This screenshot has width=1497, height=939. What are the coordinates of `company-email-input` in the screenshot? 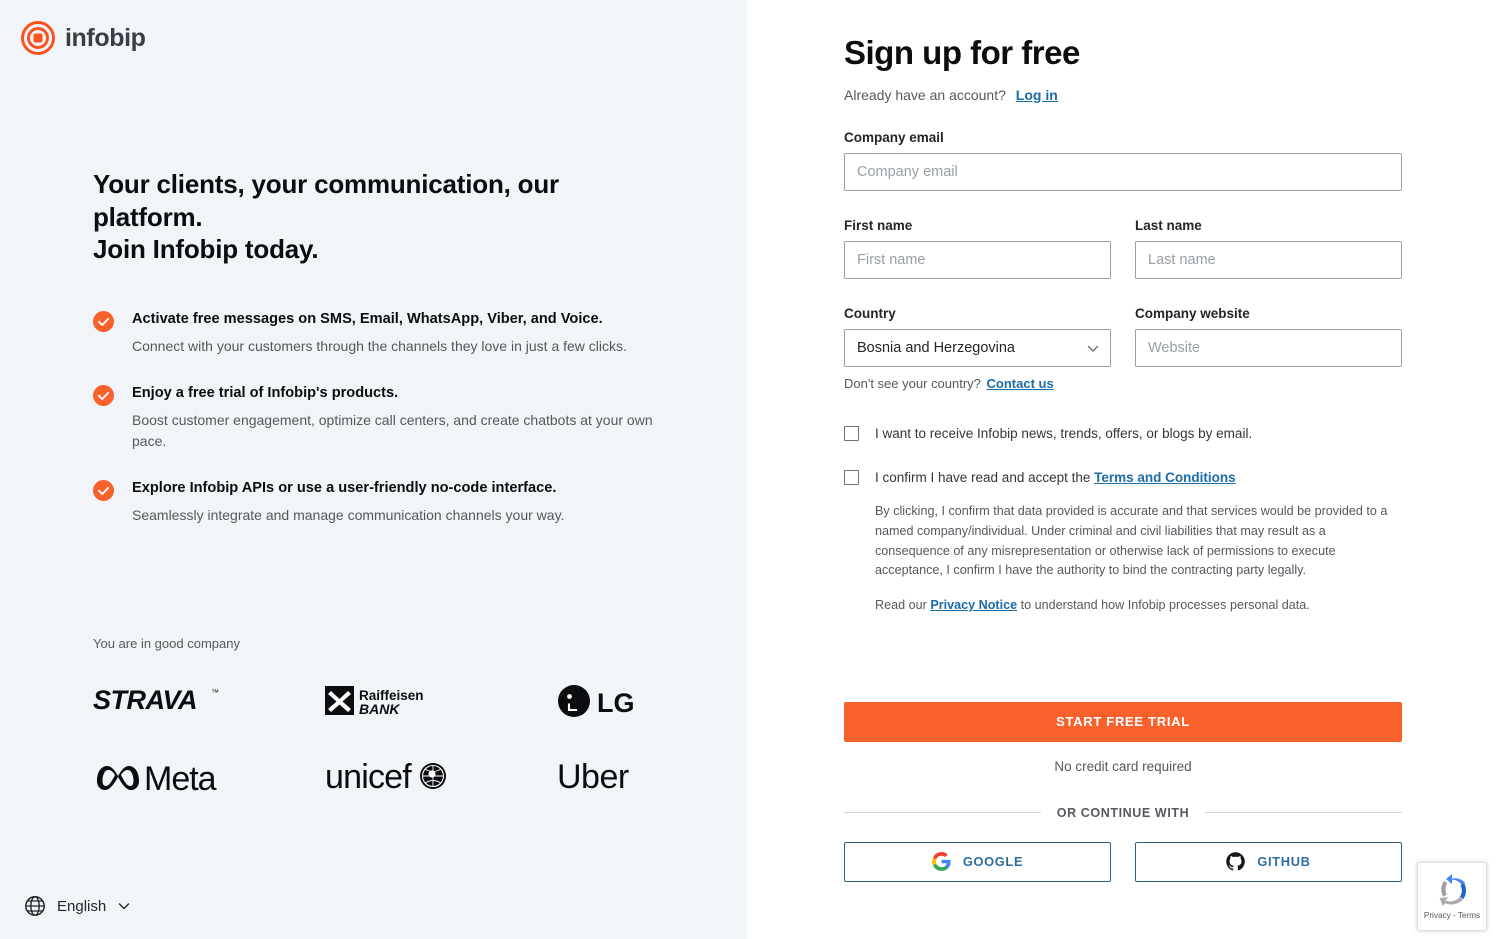 It's located at (1123, 171).